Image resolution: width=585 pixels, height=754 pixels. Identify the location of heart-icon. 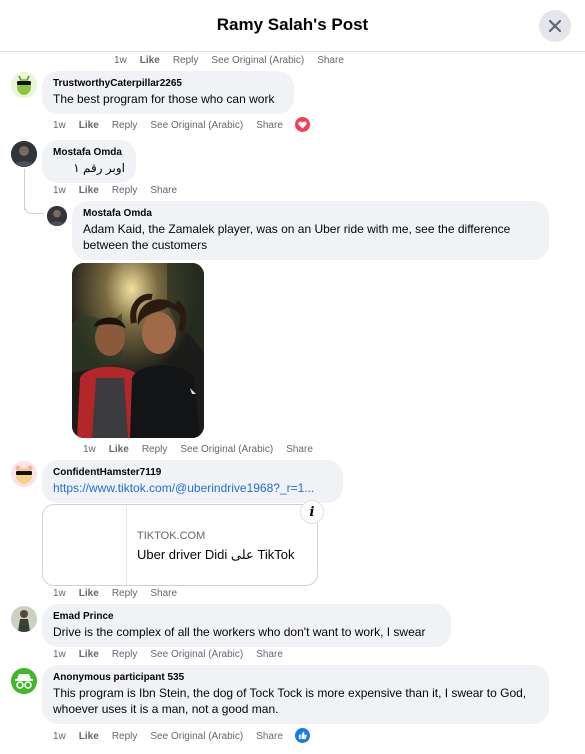
(302, 124).